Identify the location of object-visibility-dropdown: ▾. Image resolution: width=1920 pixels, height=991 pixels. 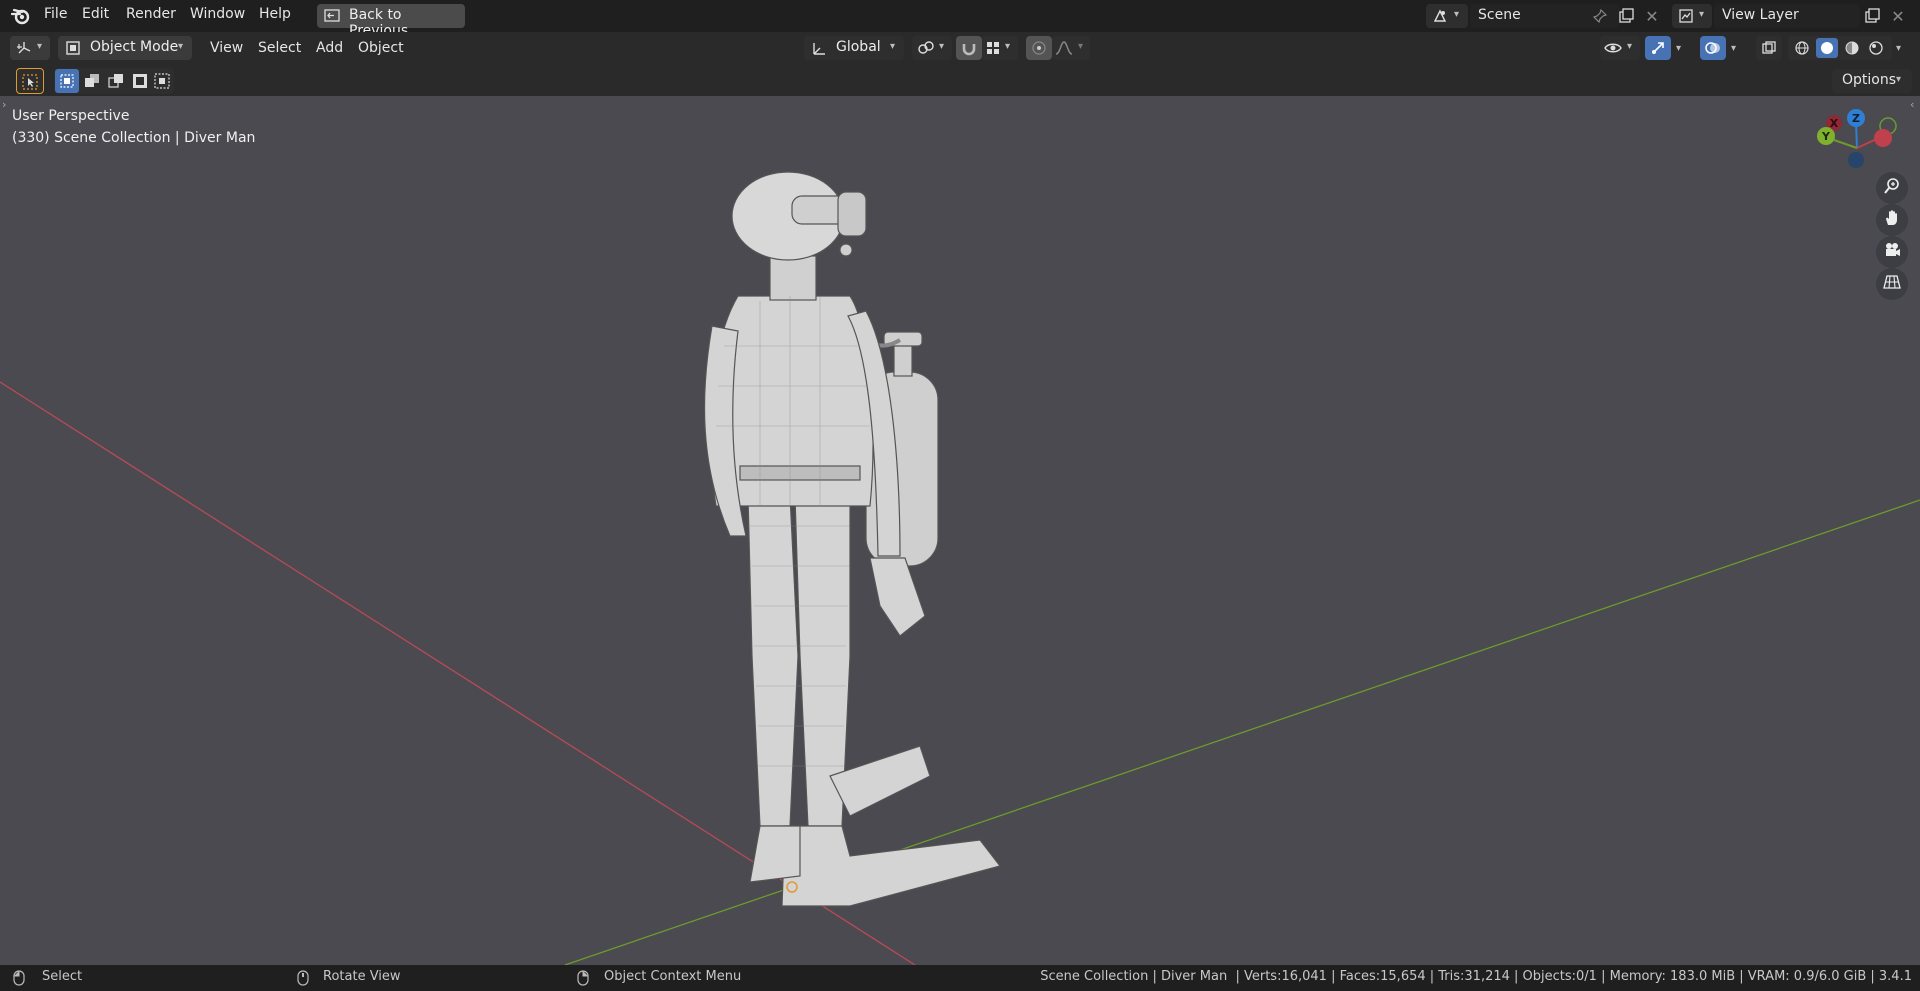
(1620, 48).